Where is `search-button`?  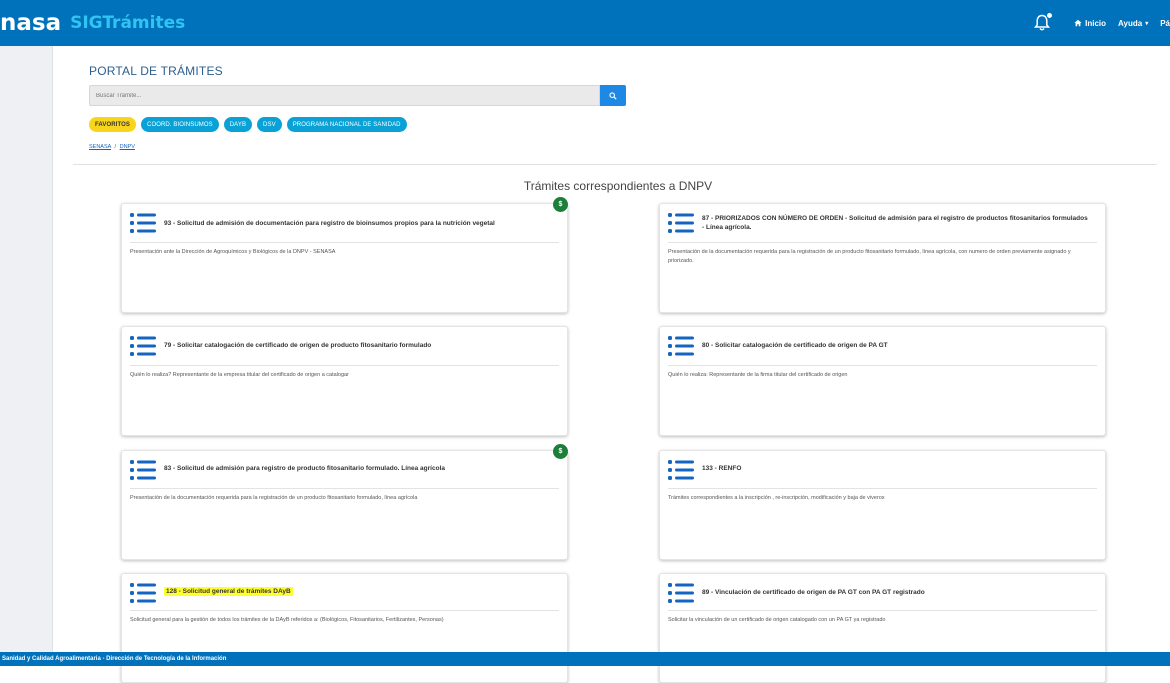
search-button is located at coordinates (613, 95).